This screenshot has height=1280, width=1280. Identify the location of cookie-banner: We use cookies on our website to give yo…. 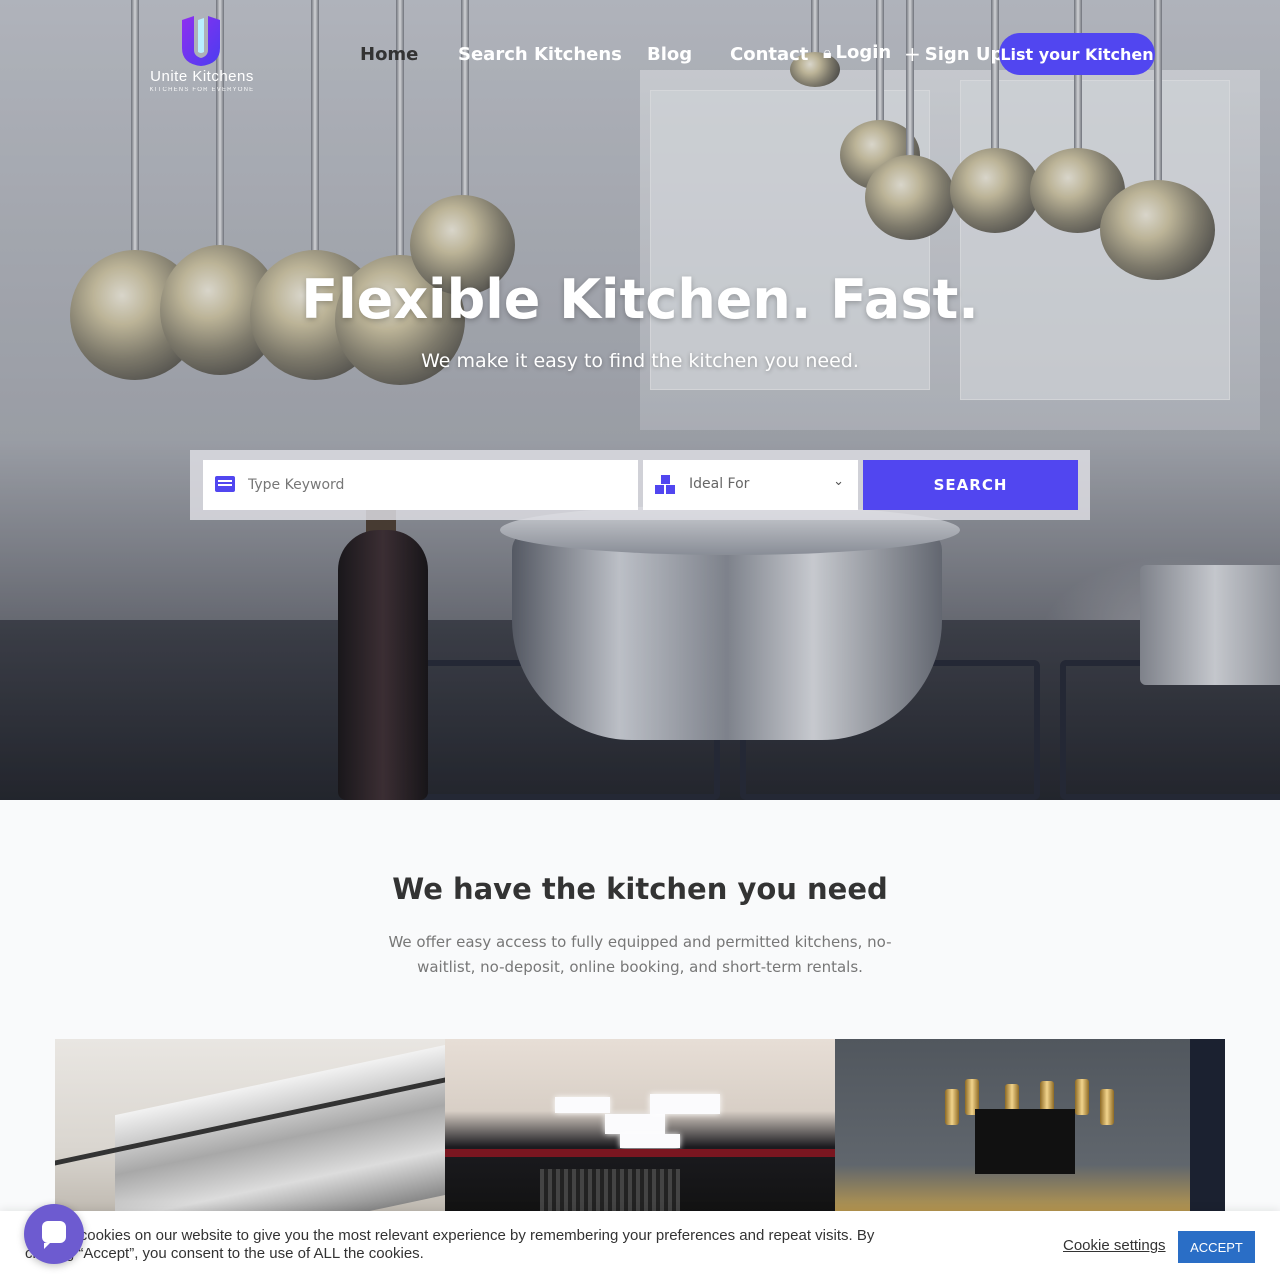
(640, 1245).